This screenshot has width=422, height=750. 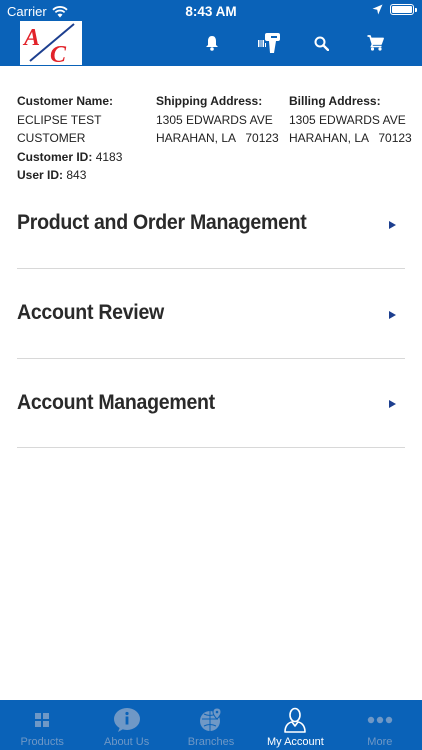 What do you see at coordinates (59, 119) in the screenshot?
I see `customer-name-line1: ECLIPSE TEST` at bounding box center [59, 119].